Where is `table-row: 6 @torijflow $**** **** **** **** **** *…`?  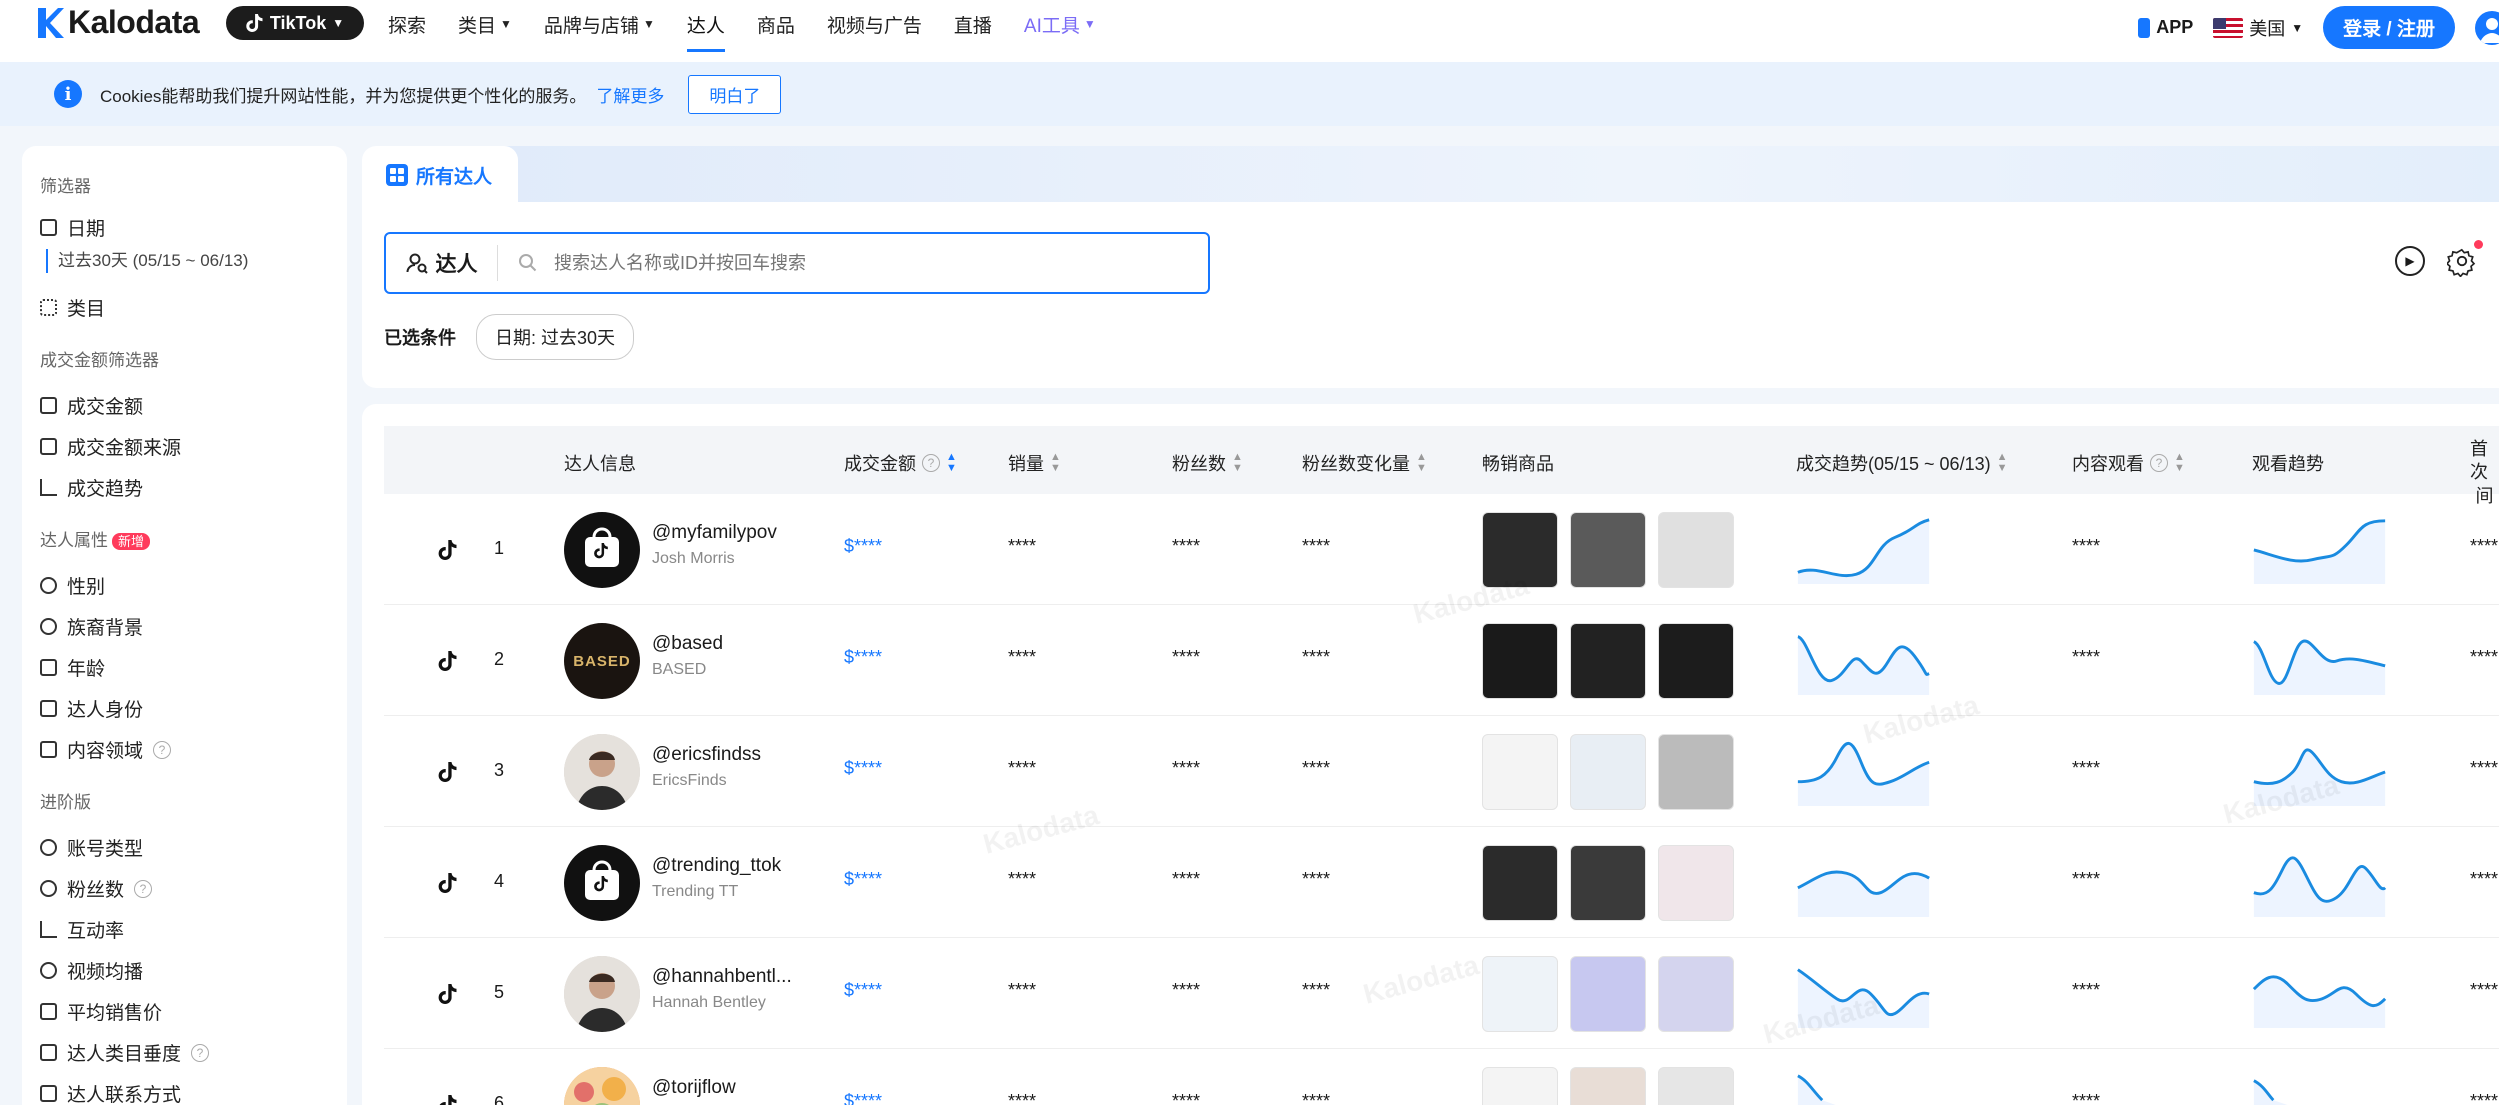
table-row: 6 @torijflow $**** **** **** **** **** *… is located at coordinates (1441, 1077).